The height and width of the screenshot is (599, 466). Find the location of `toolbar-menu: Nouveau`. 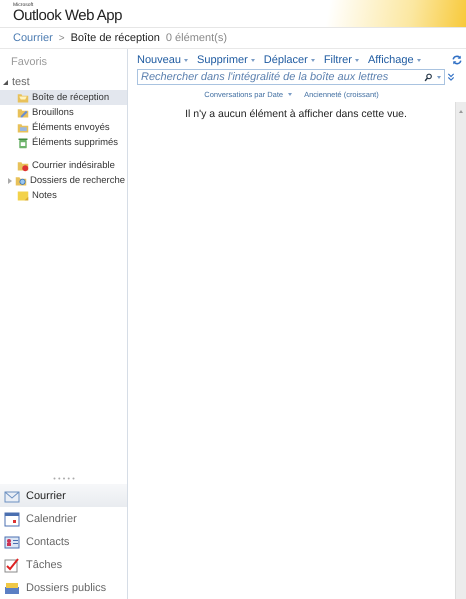

toolbar-menu: Nouveau is located at coordinates (162, 60).